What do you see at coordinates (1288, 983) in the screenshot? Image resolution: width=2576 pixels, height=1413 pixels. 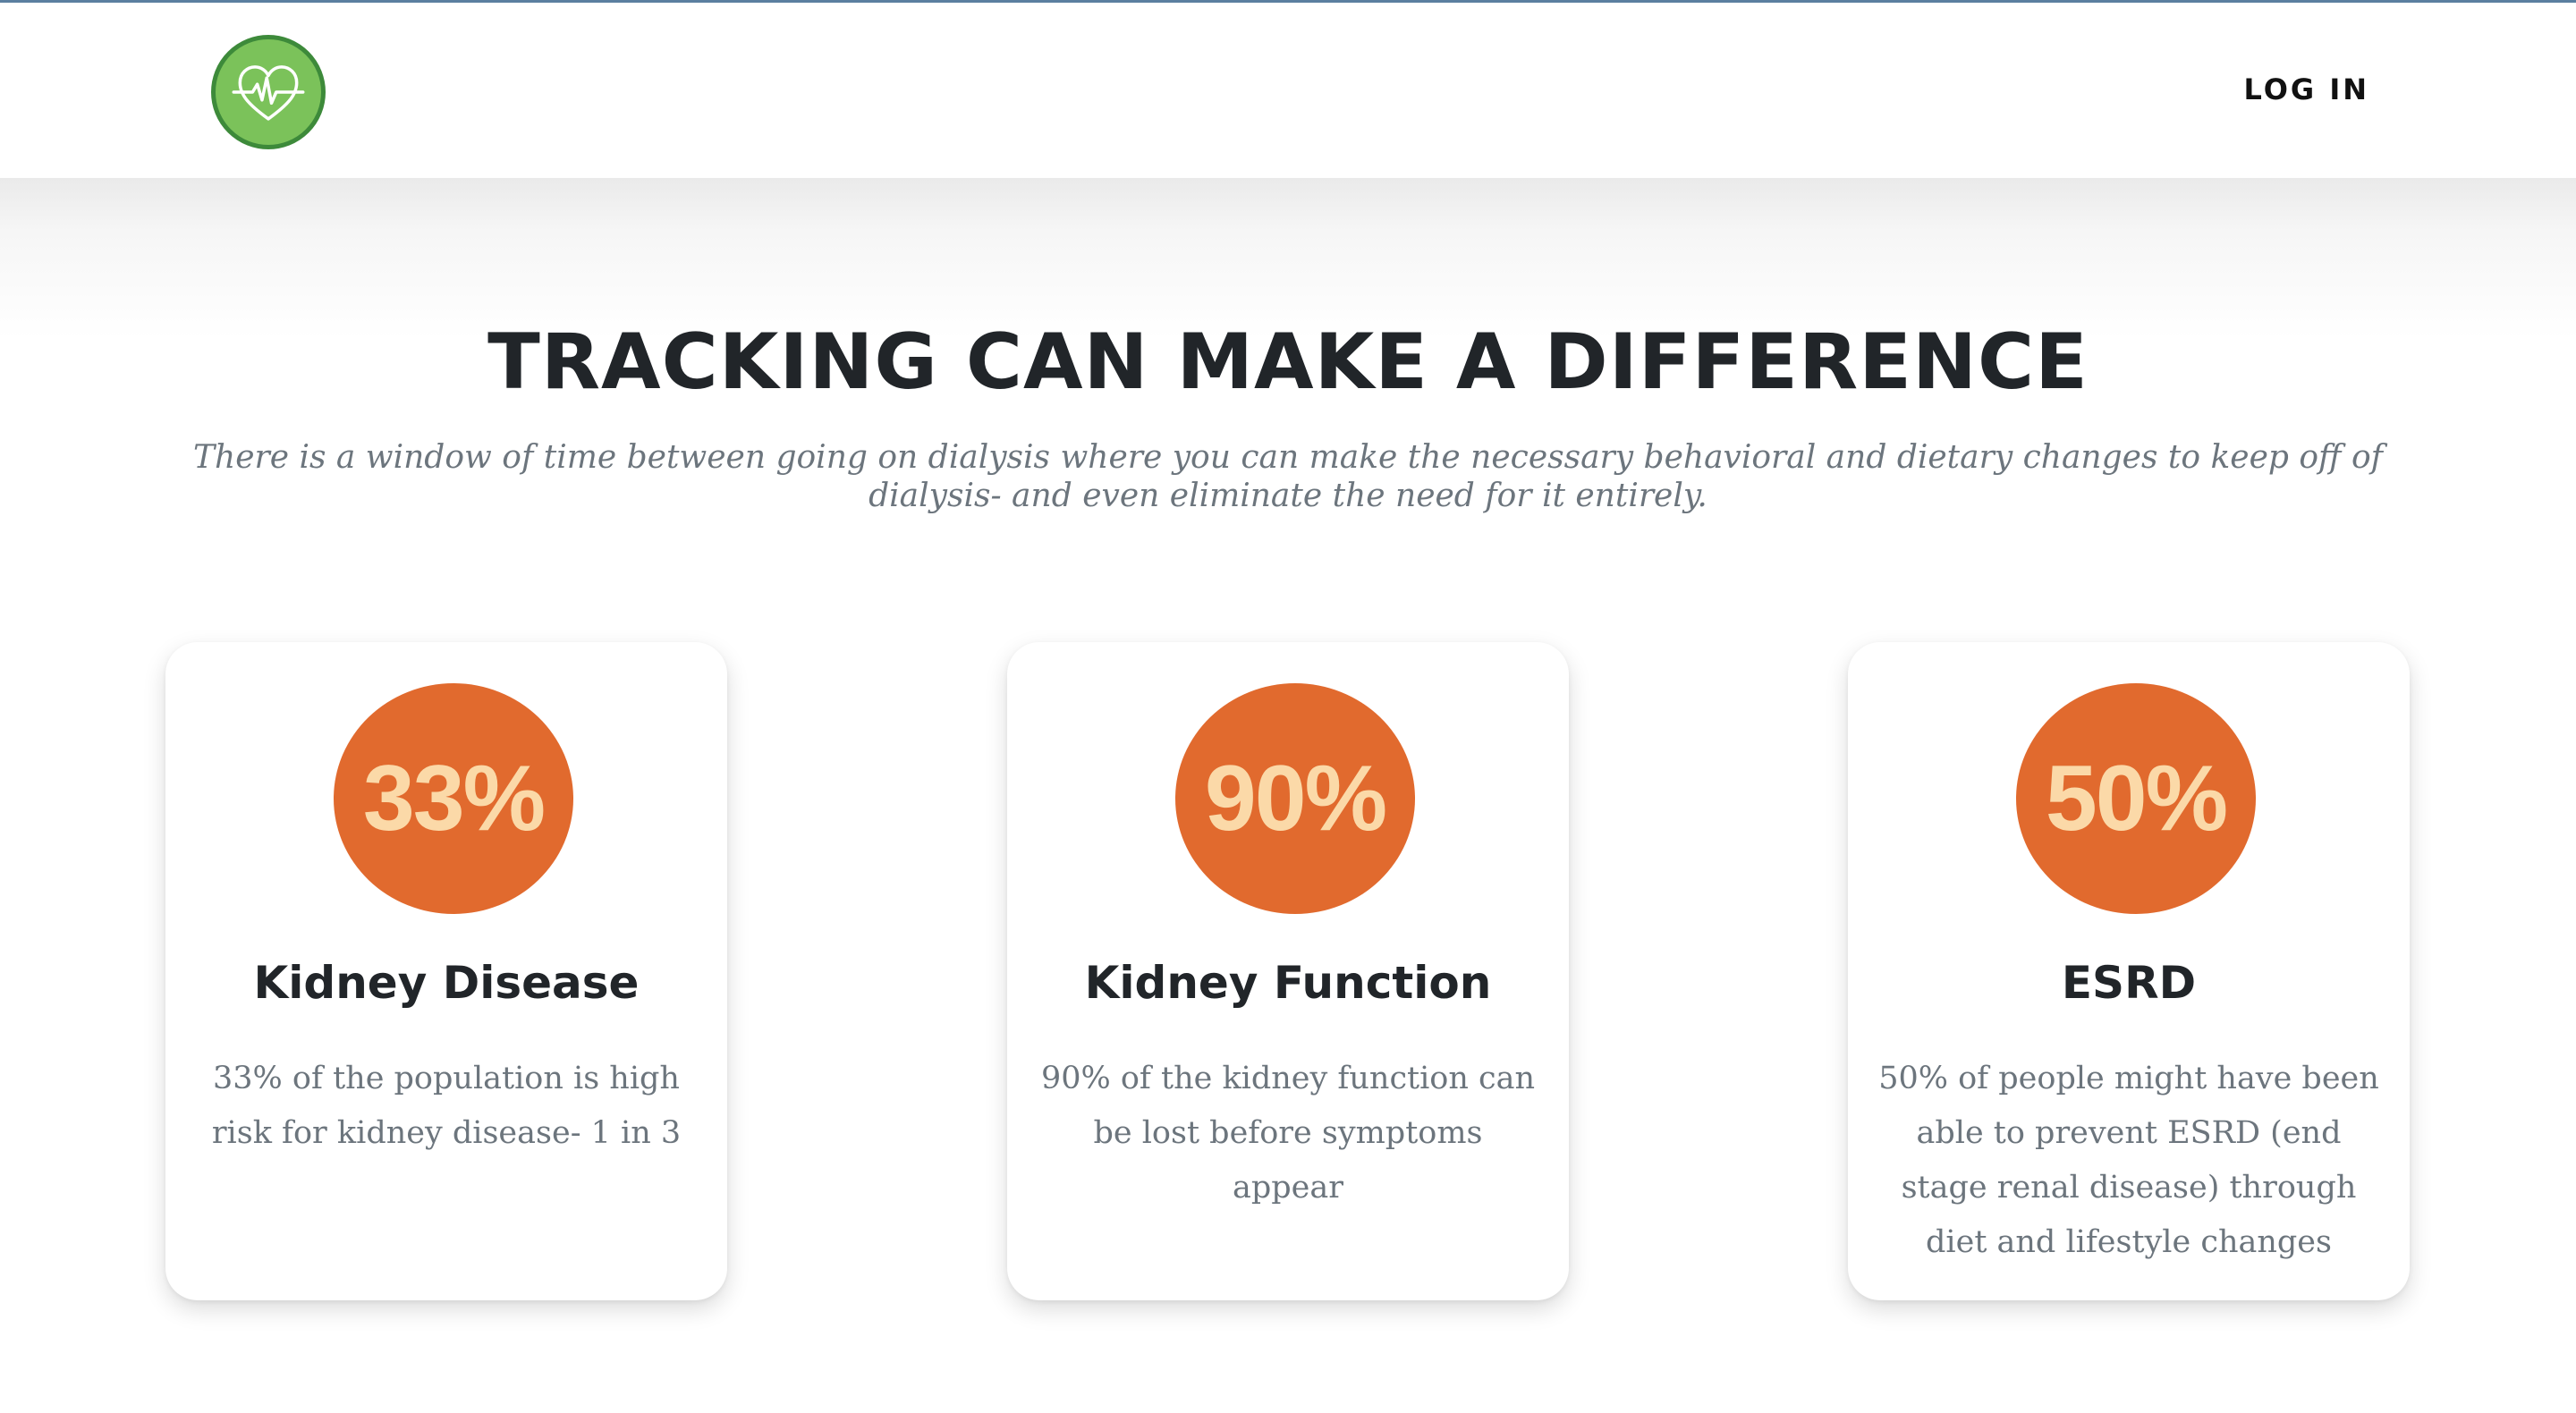 I see `card-title: Kidney Function` at bounding box center [1288, 983].